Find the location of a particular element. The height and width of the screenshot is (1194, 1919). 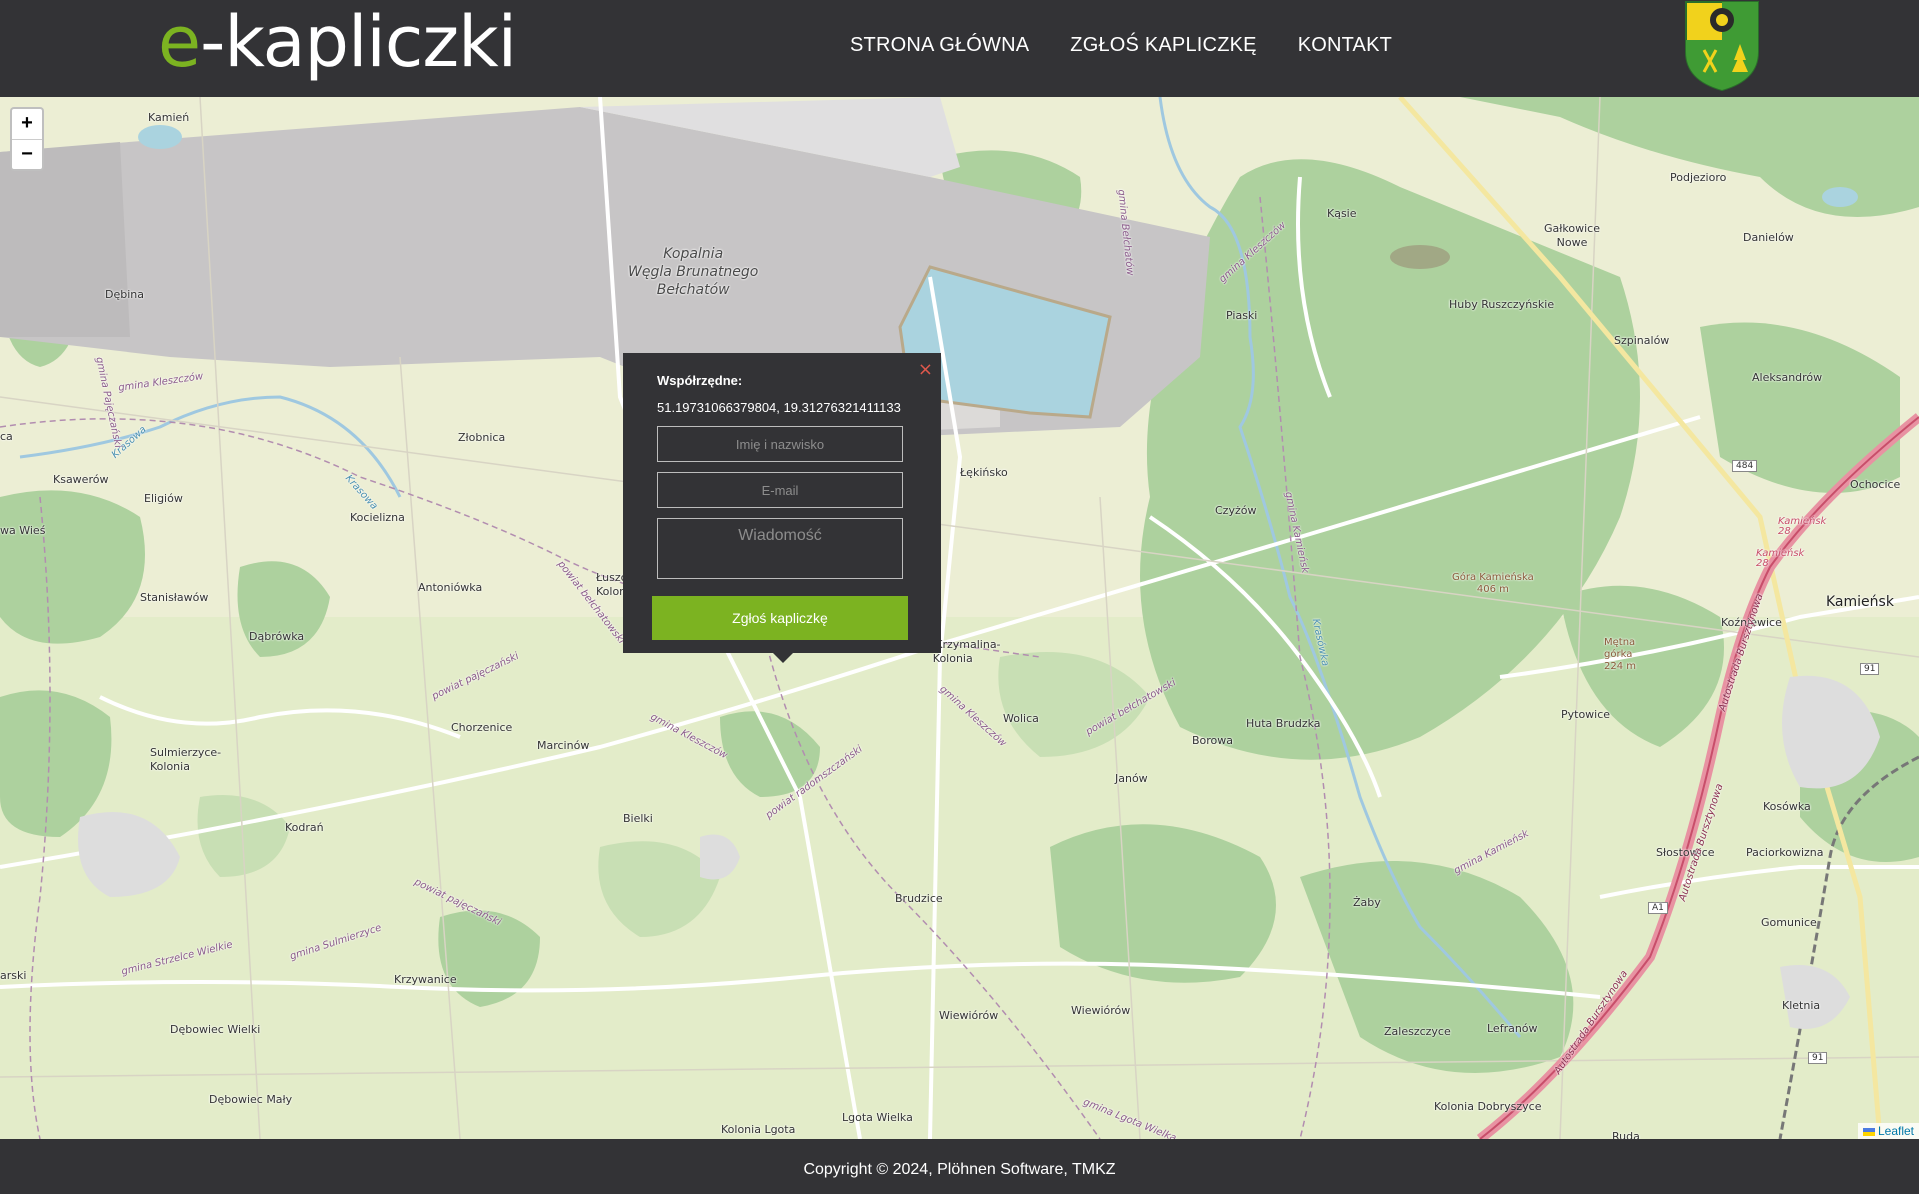

place-label: Huta Brudzka is located at coordinates (1283, 723).